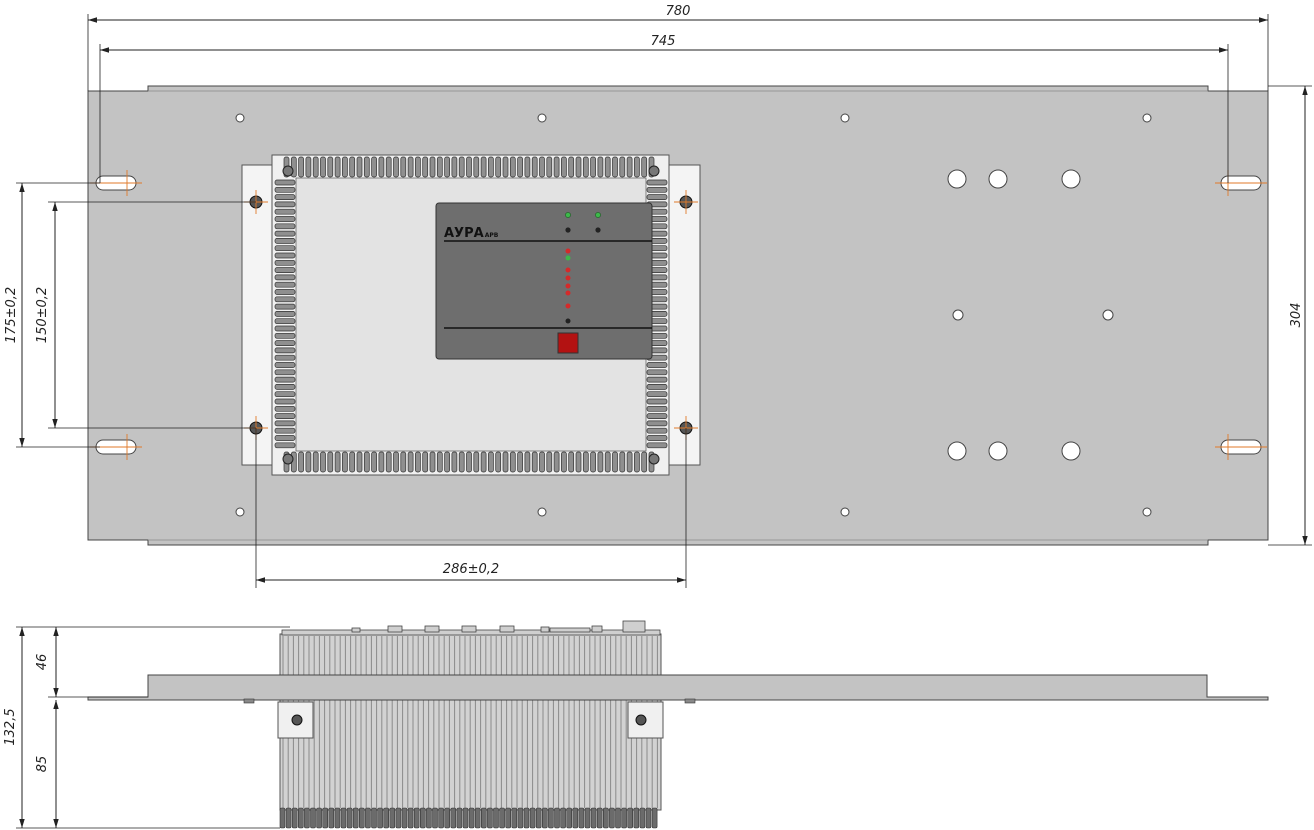 The height and width of the screenshot is (830, 1314). Describe the element at coordinates (11, 315) in the screenshot. I see `svg-text: 175±0,2` at that location.